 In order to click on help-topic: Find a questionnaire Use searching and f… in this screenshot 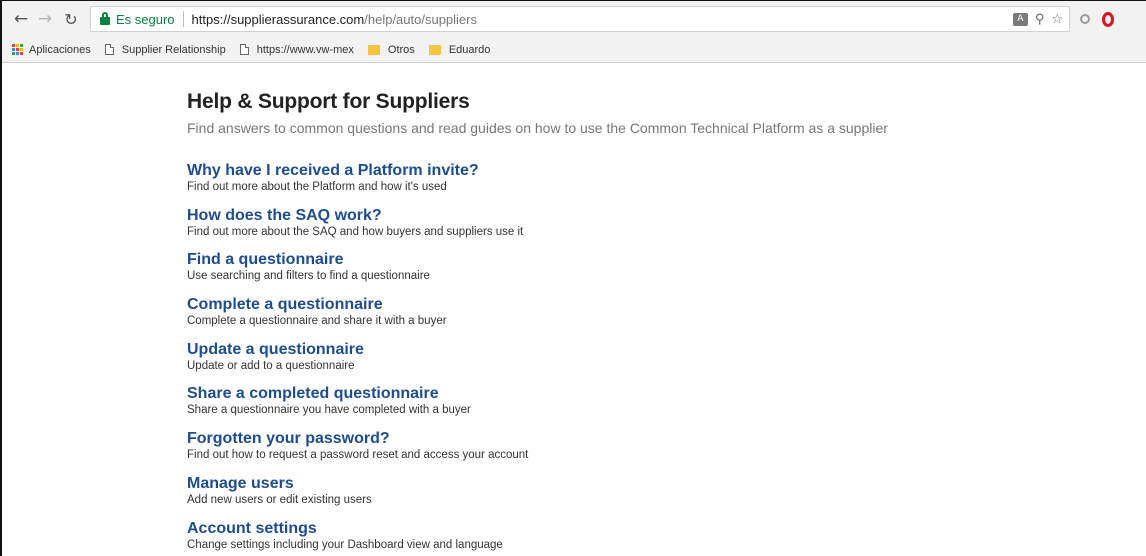, I will do `click(637, 272)`.